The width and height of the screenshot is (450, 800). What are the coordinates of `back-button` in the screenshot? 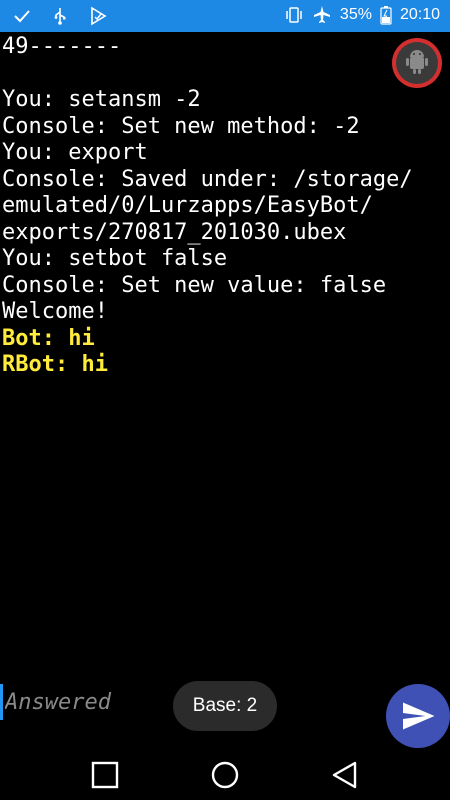 It's located at (345, 775).